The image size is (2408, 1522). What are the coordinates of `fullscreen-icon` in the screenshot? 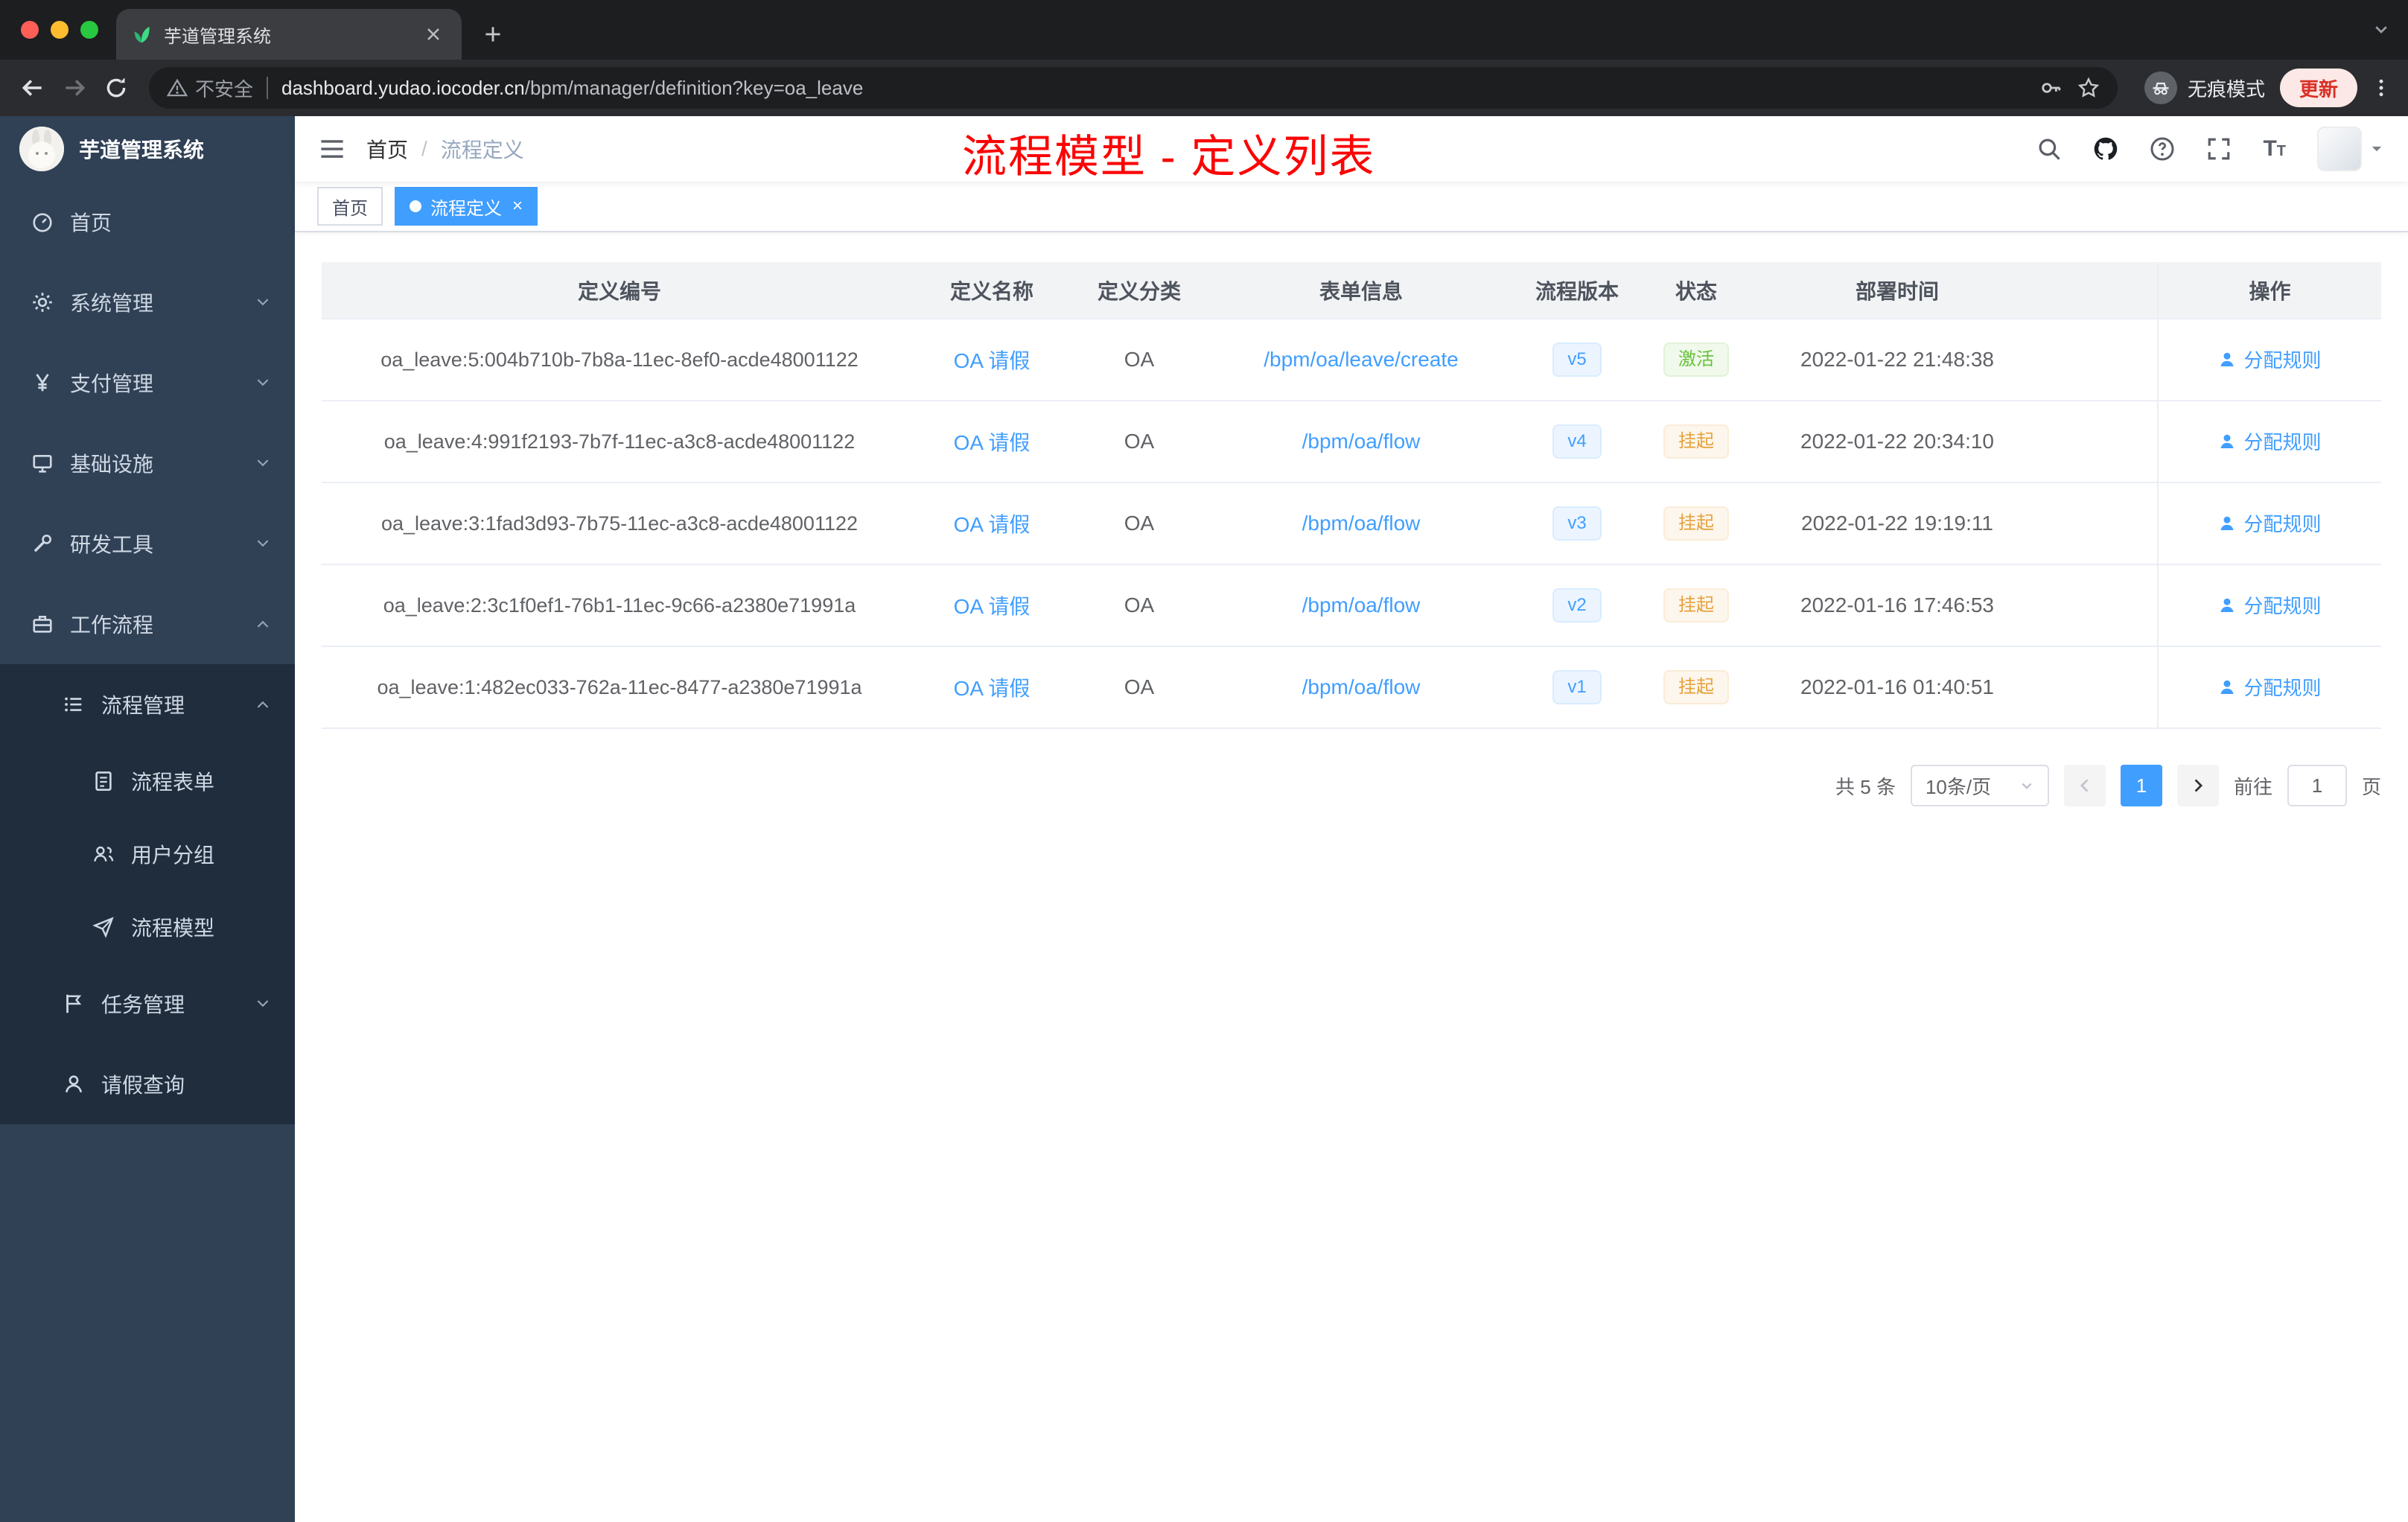 It's located at (2219, 149).